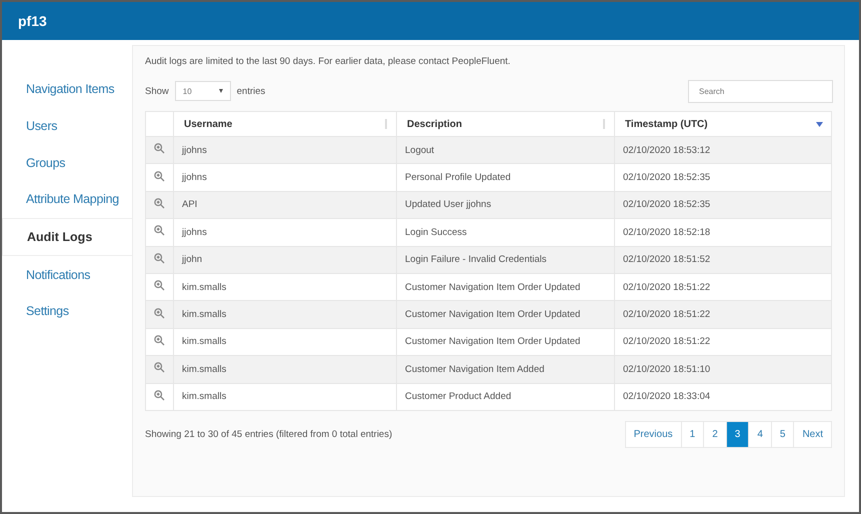 This screenshot has width=861, height=514. I want to click on notice-text: Audit logs are limited to the last 90 days. For earlier data, please contact PeopleFluent., so click(328, 61).